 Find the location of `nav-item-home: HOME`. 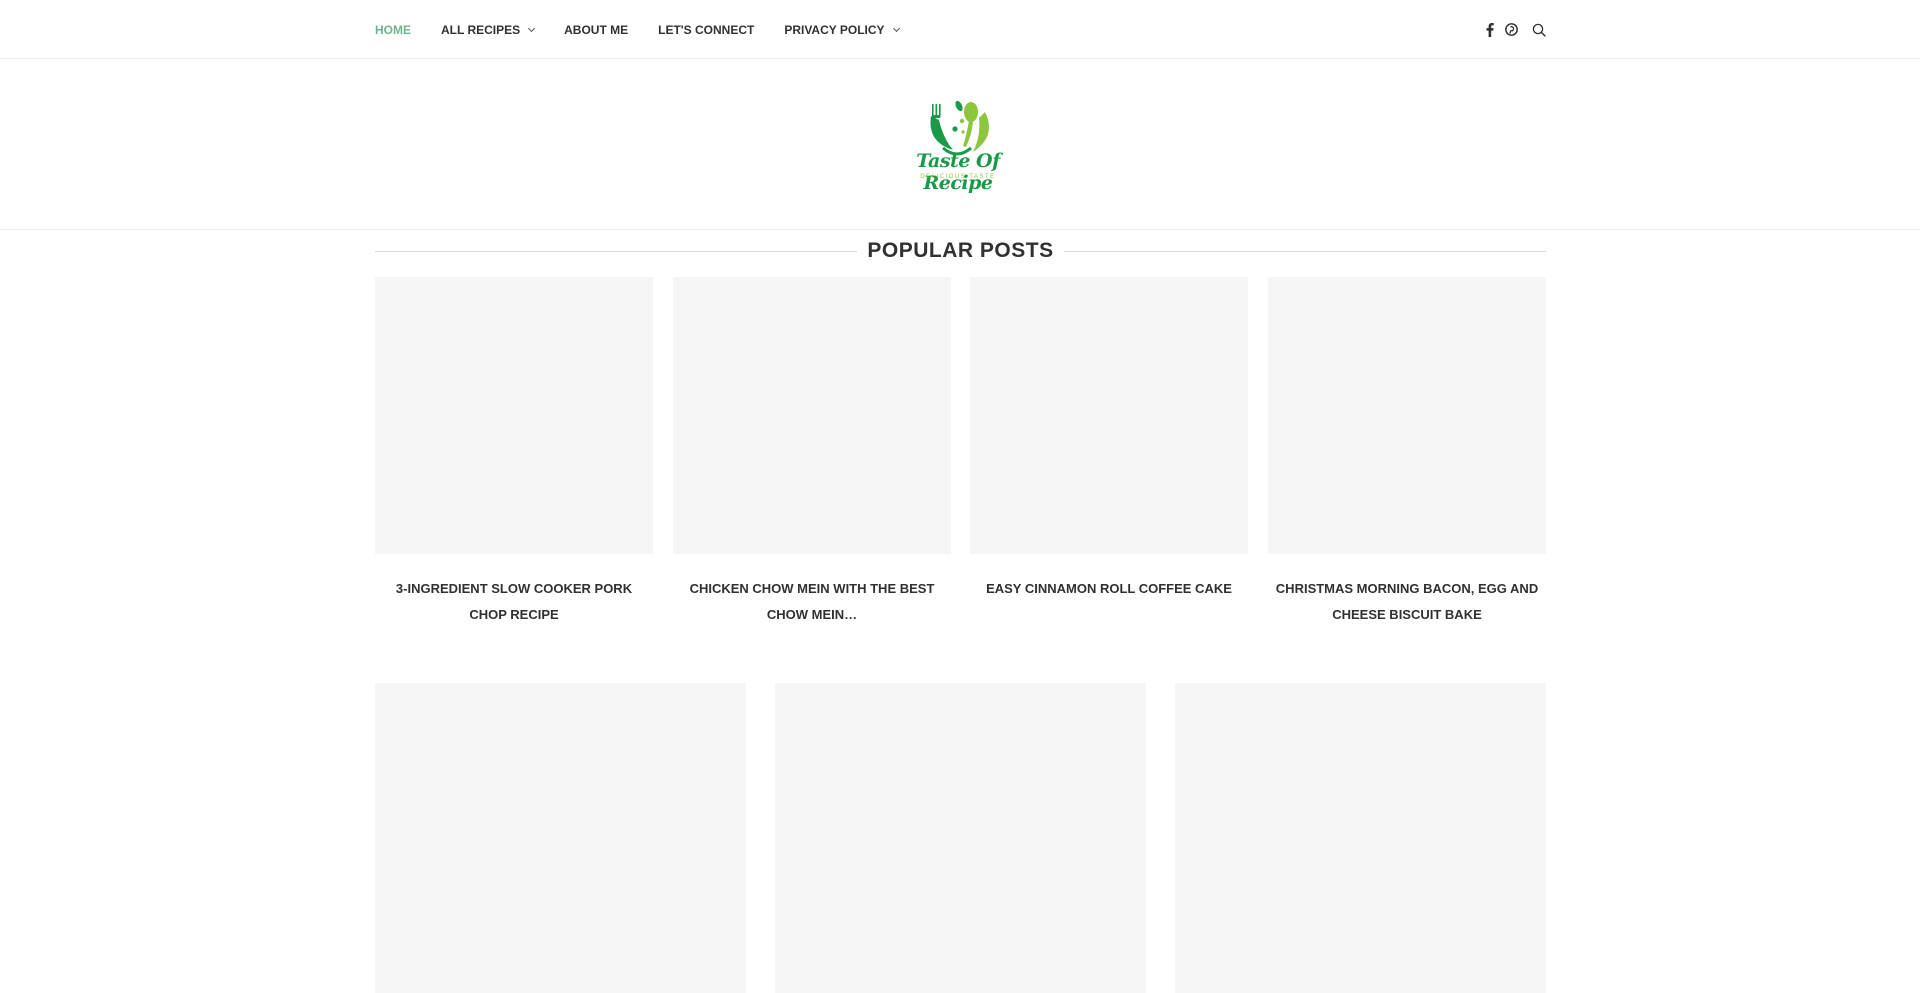

nav-item-home: HOME is located at coordinates (393, 30).